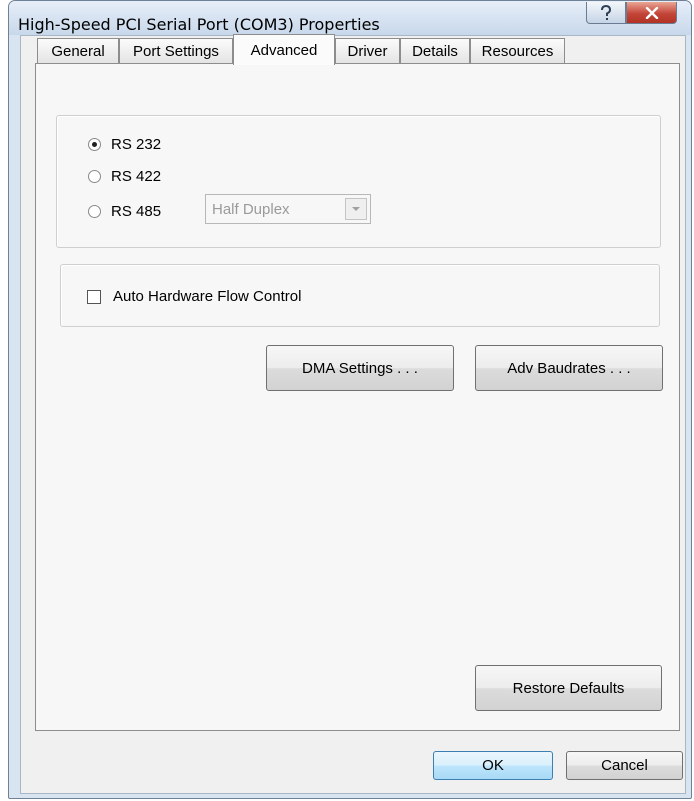 This screenshot has width=694, height=801. I want to click on ok-button: OK, so click(493, 765).